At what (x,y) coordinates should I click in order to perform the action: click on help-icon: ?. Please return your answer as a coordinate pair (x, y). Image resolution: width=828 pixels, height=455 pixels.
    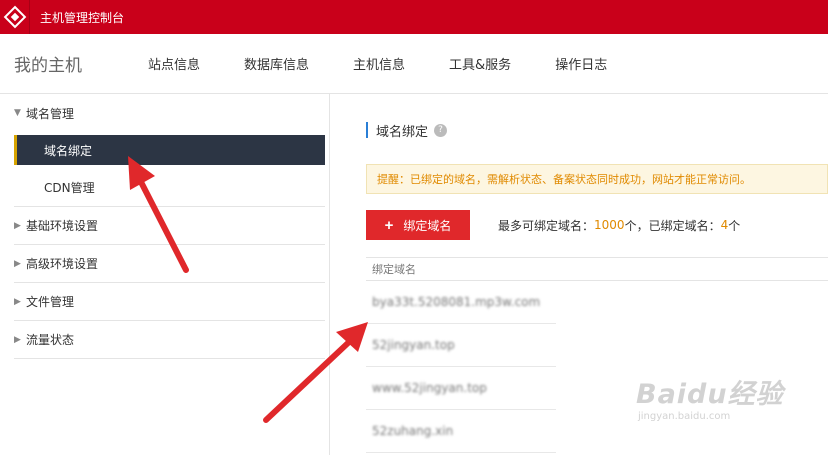
    Looking at the image, I should click on (441, 130).